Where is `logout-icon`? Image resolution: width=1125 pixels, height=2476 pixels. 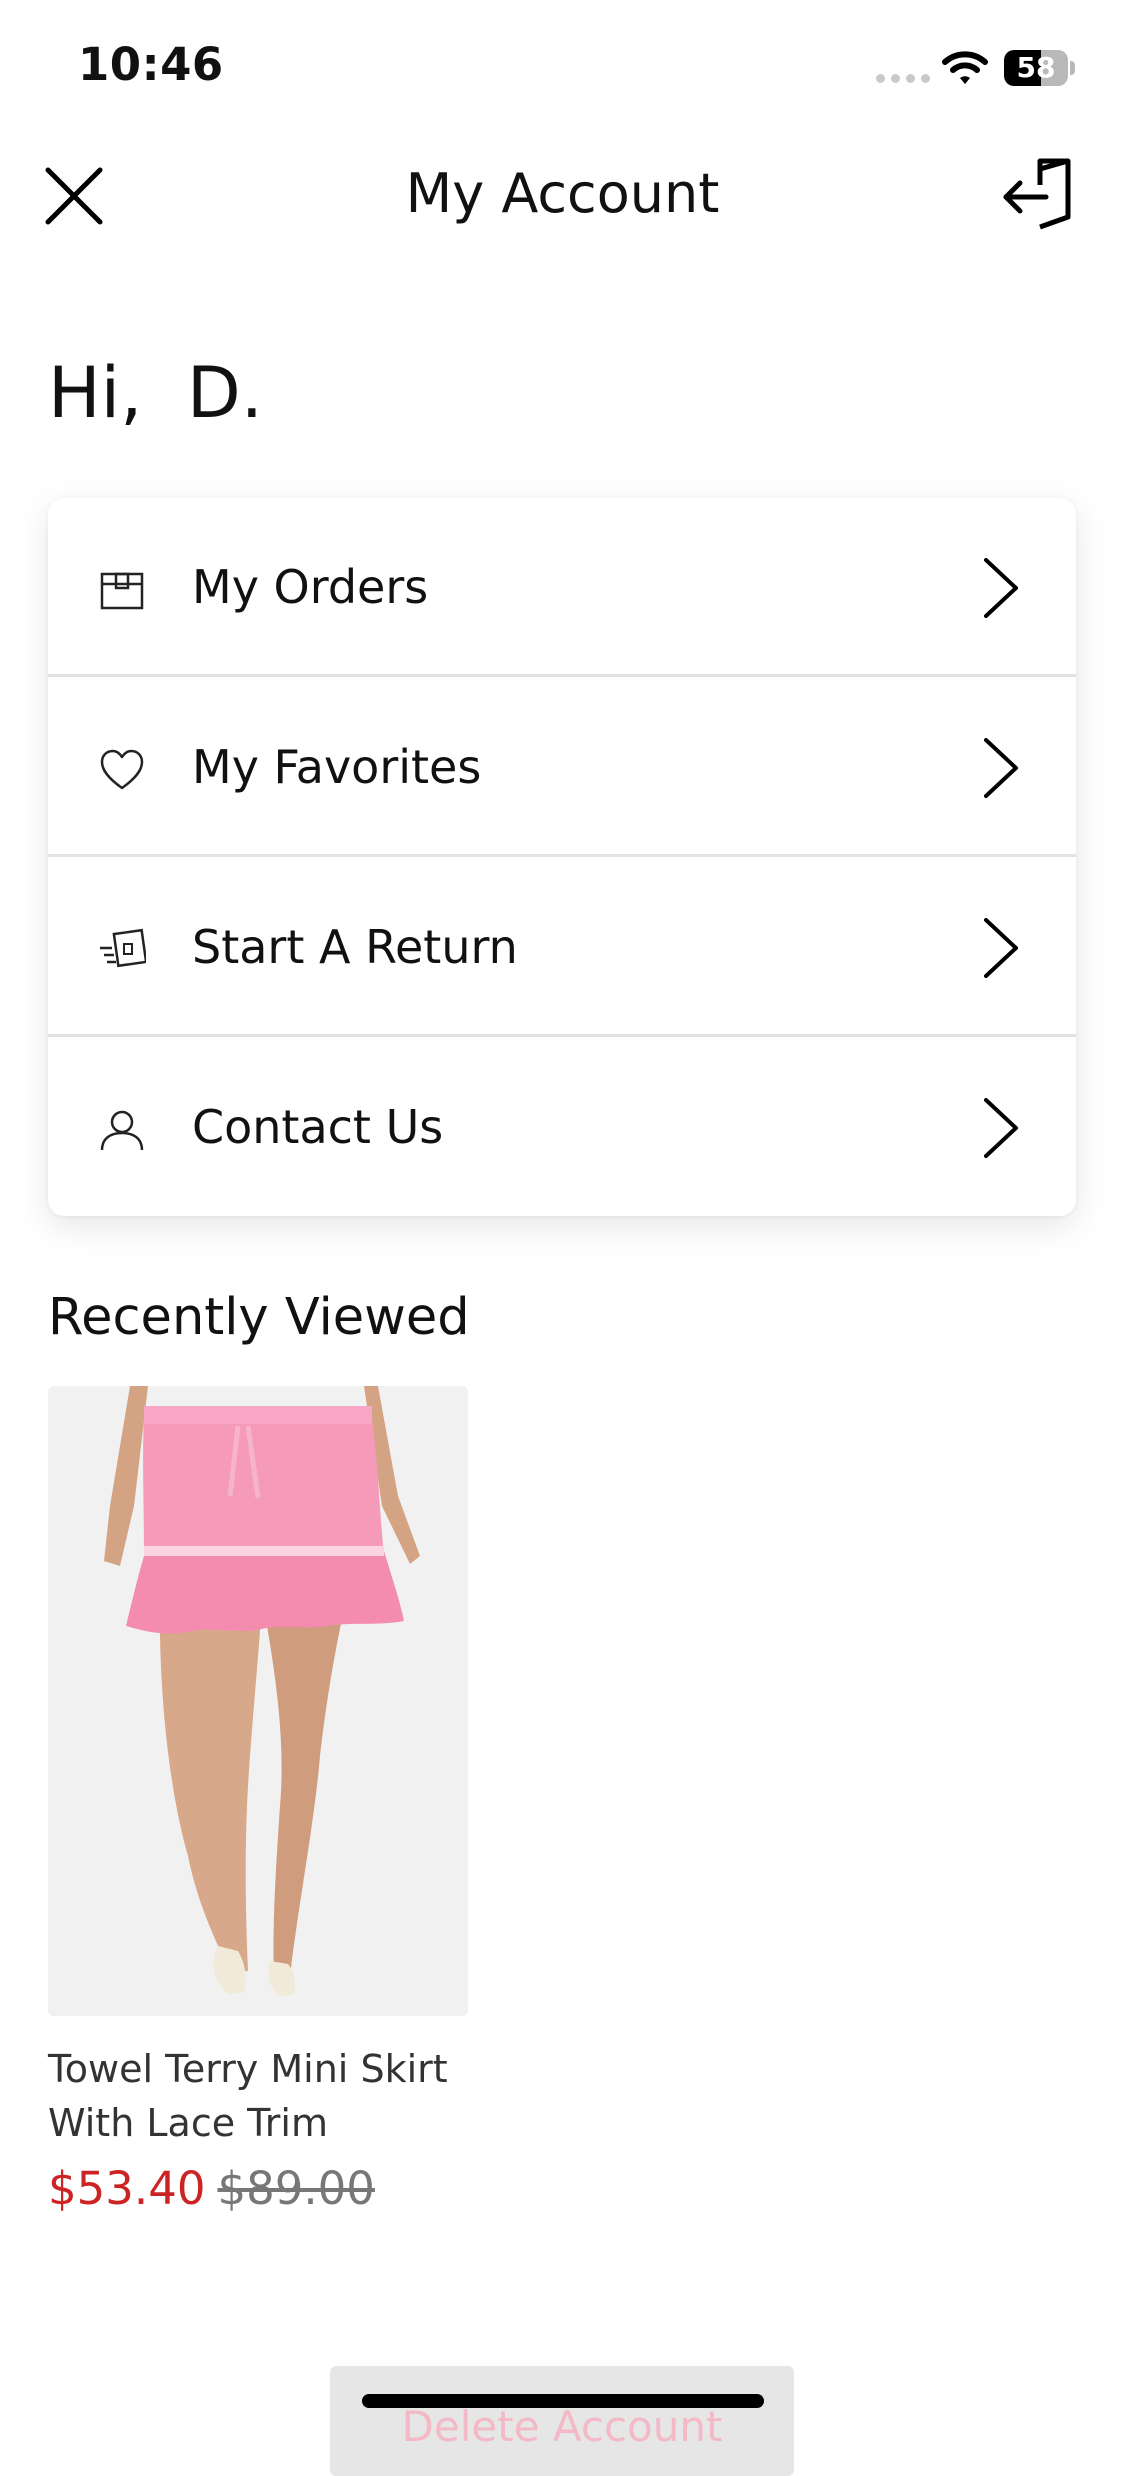
logout-icon is located at coordinates (1040, 195).